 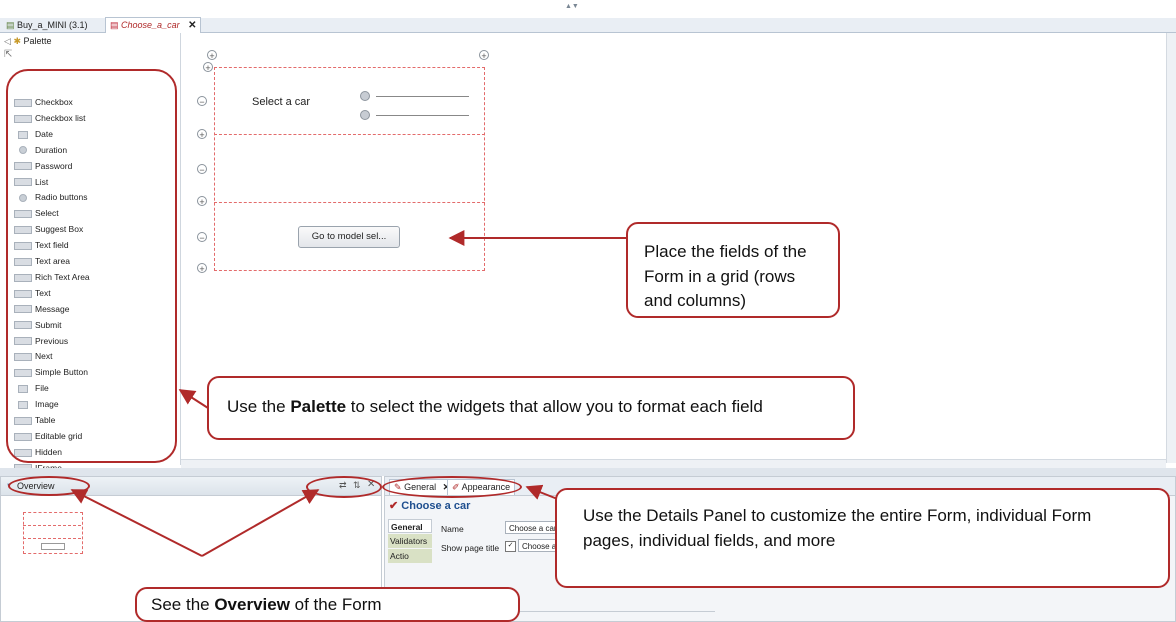 I want to click on palette-callout-prefix: Use the, so click(x=259, y=406).